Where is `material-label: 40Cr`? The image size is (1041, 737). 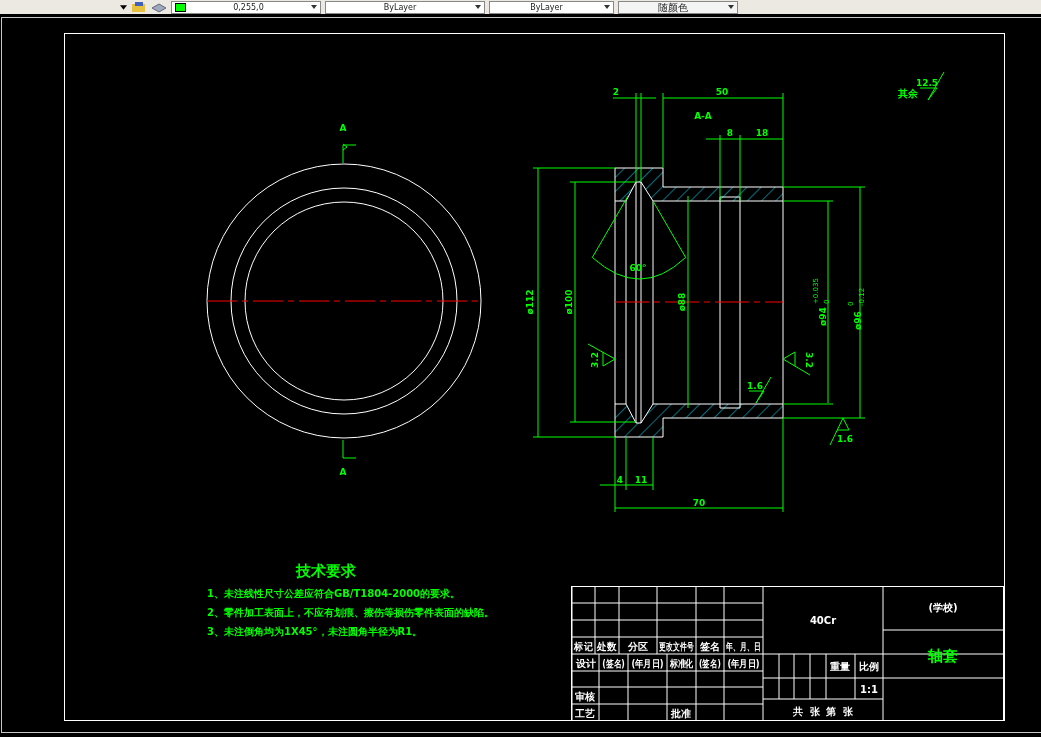 material-label: 40Cr is located at coordinates (823, 620).